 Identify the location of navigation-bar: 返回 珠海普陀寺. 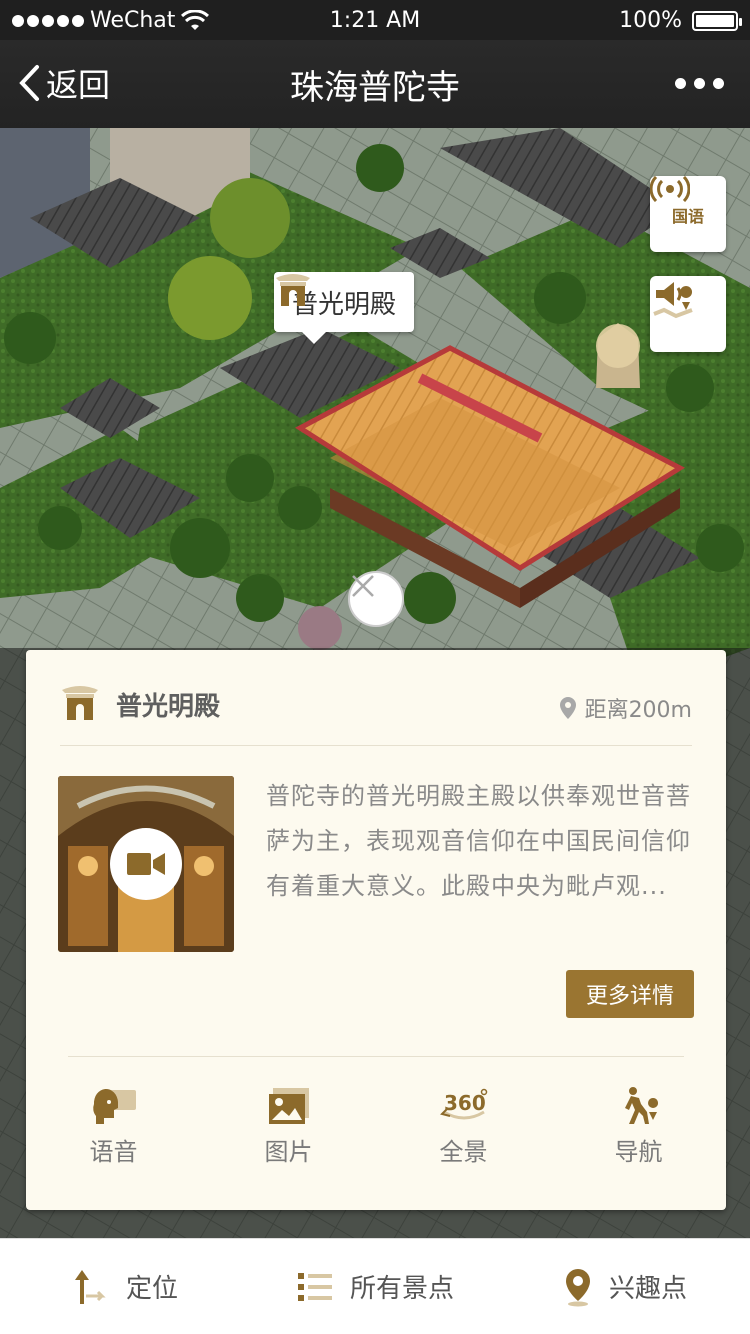
(375, 84).